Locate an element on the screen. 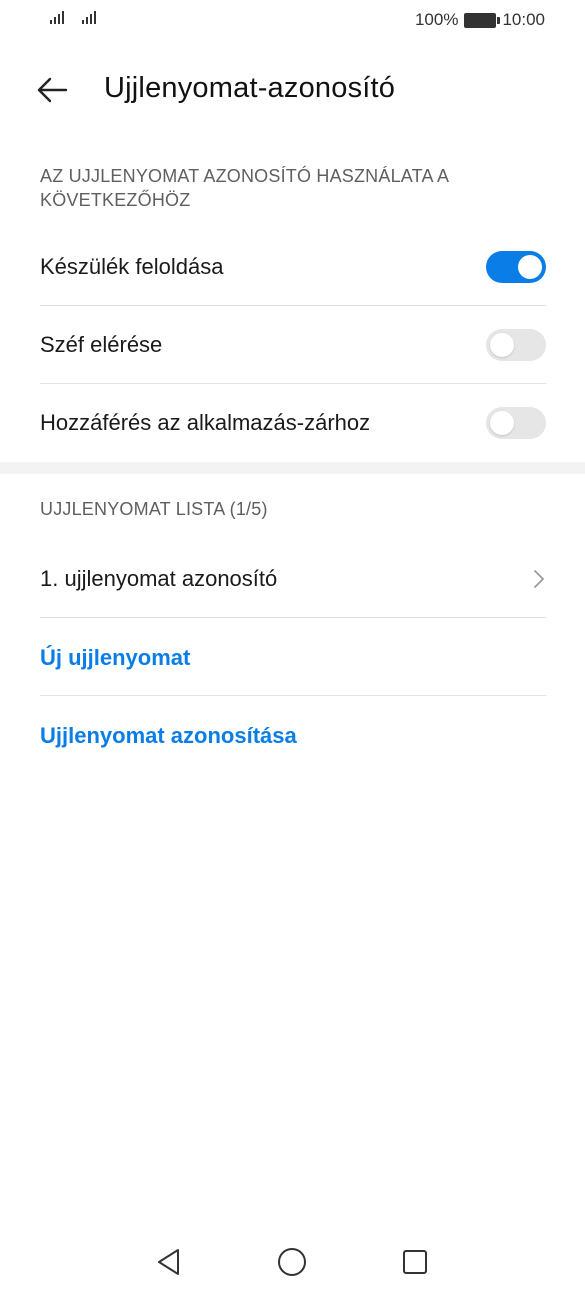 Image resolution: width=585 pixels, height=1300 pixels. arrow-left-icon is located at coordinates (52, 90).